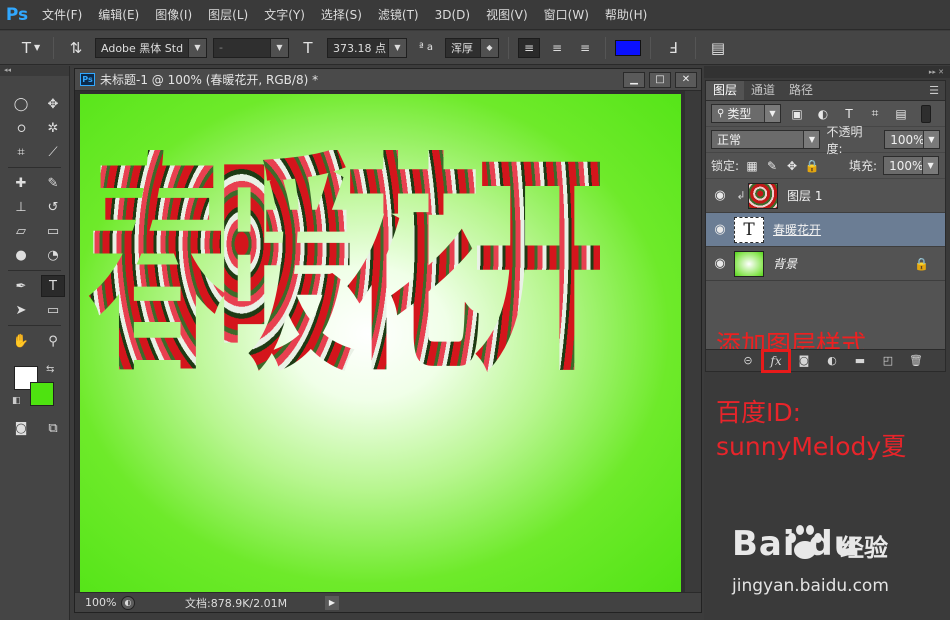  Describe the element at coordinates (801, 90) in the screenshot. I see `tab-paths: 路径` at that location.